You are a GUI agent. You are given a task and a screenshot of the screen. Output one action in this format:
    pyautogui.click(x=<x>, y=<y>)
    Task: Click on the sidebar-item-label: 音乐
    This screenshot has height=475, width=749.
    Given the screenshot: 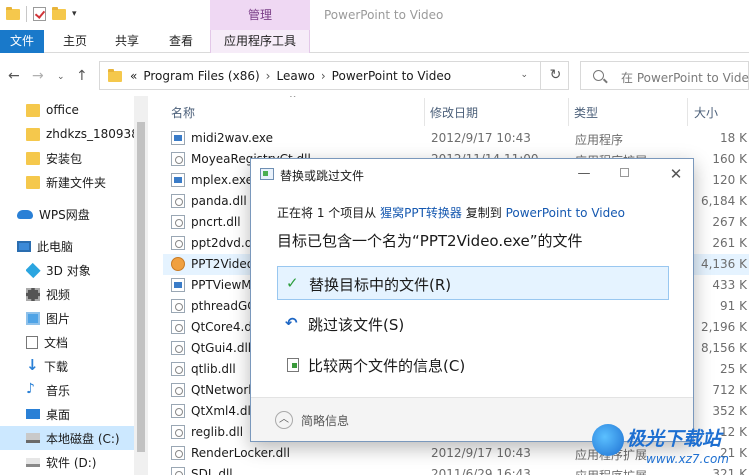 What is the action you would take?
    pyautogui.click(x=58, y=390)
    